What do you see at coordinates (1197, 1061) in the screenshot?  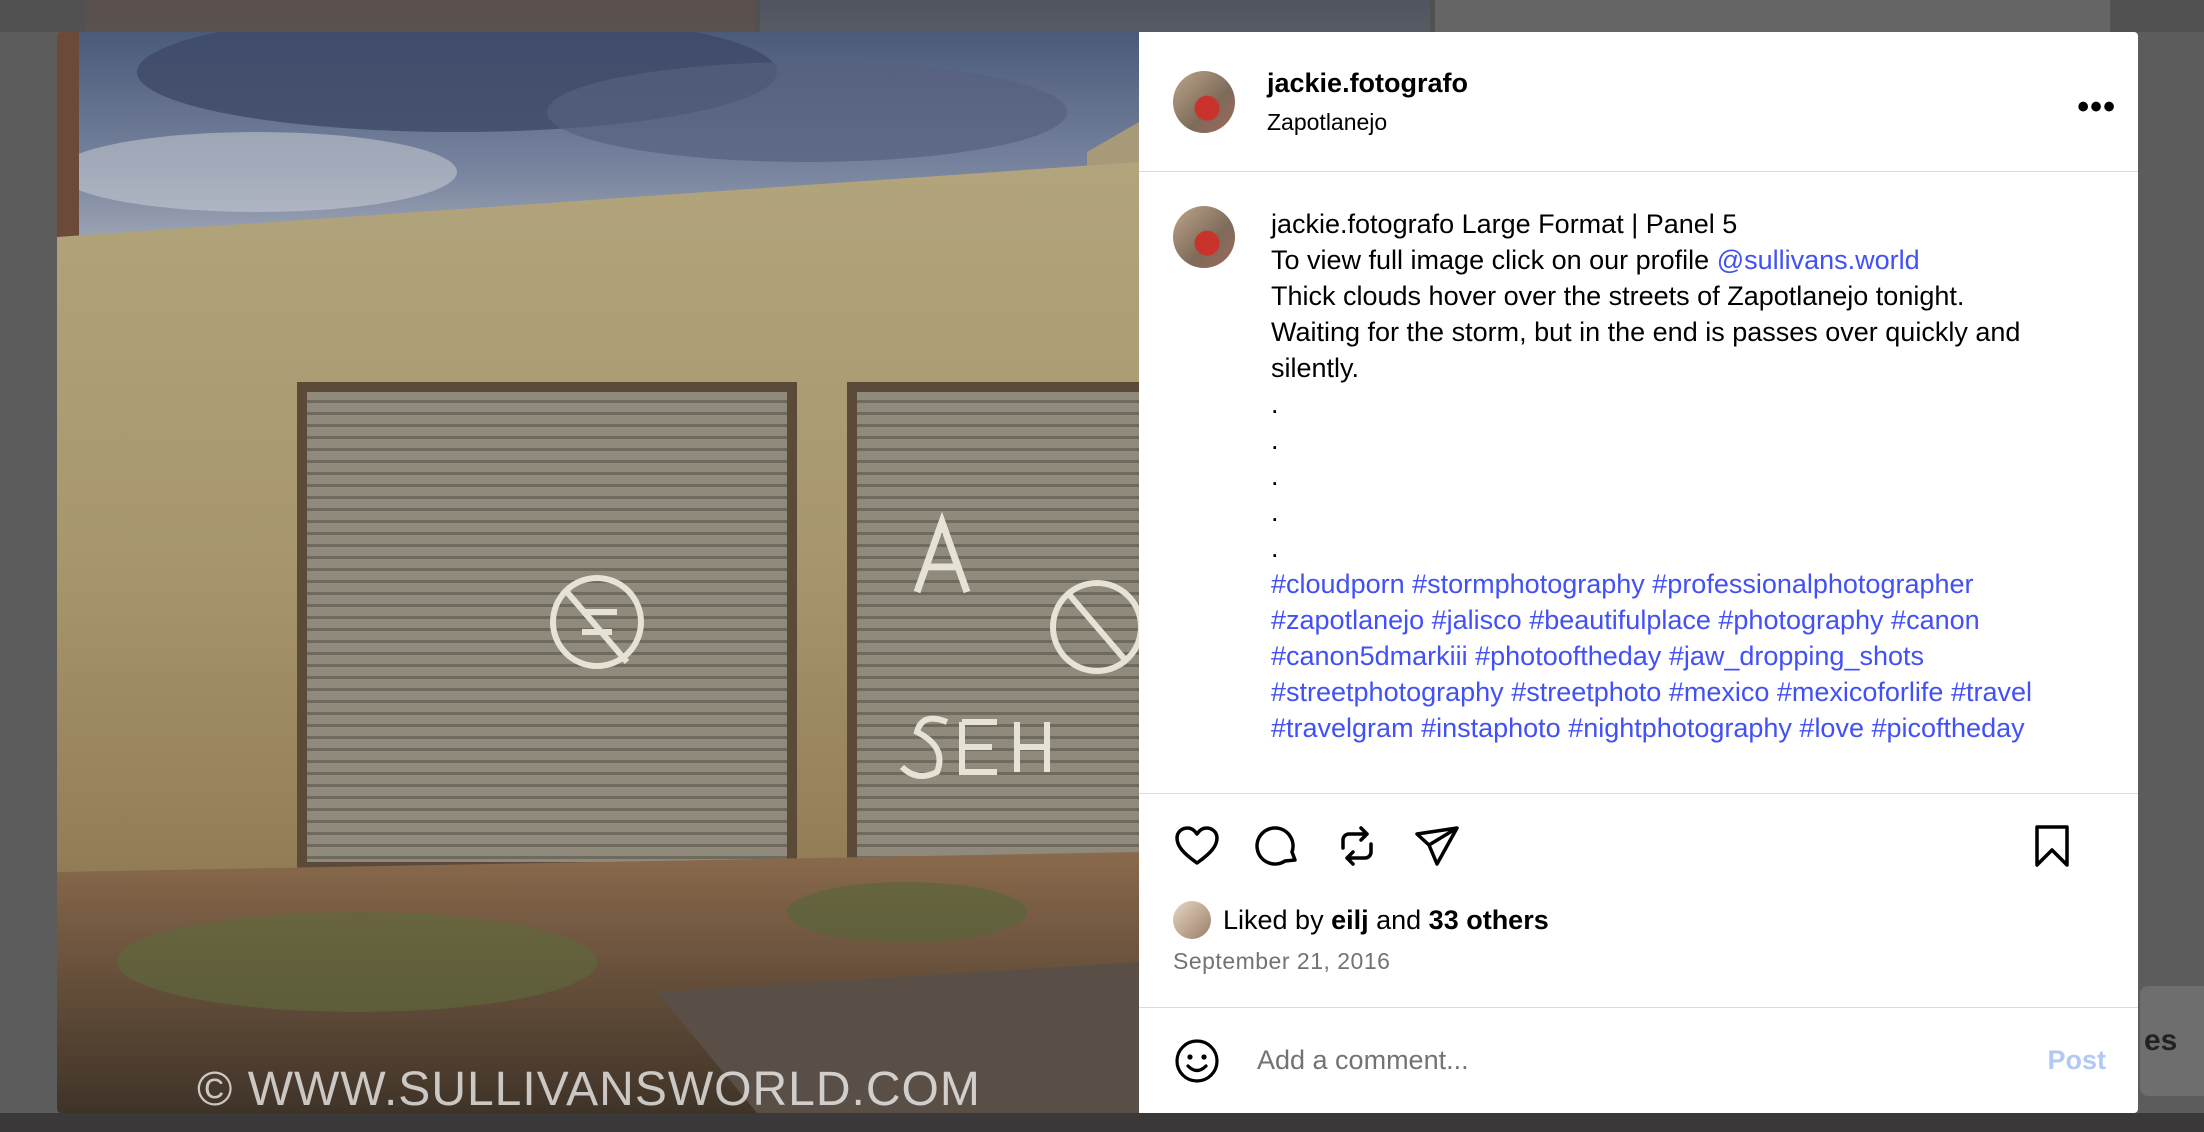 I see `emoji-icon` at bounding box center [1197, 1061].